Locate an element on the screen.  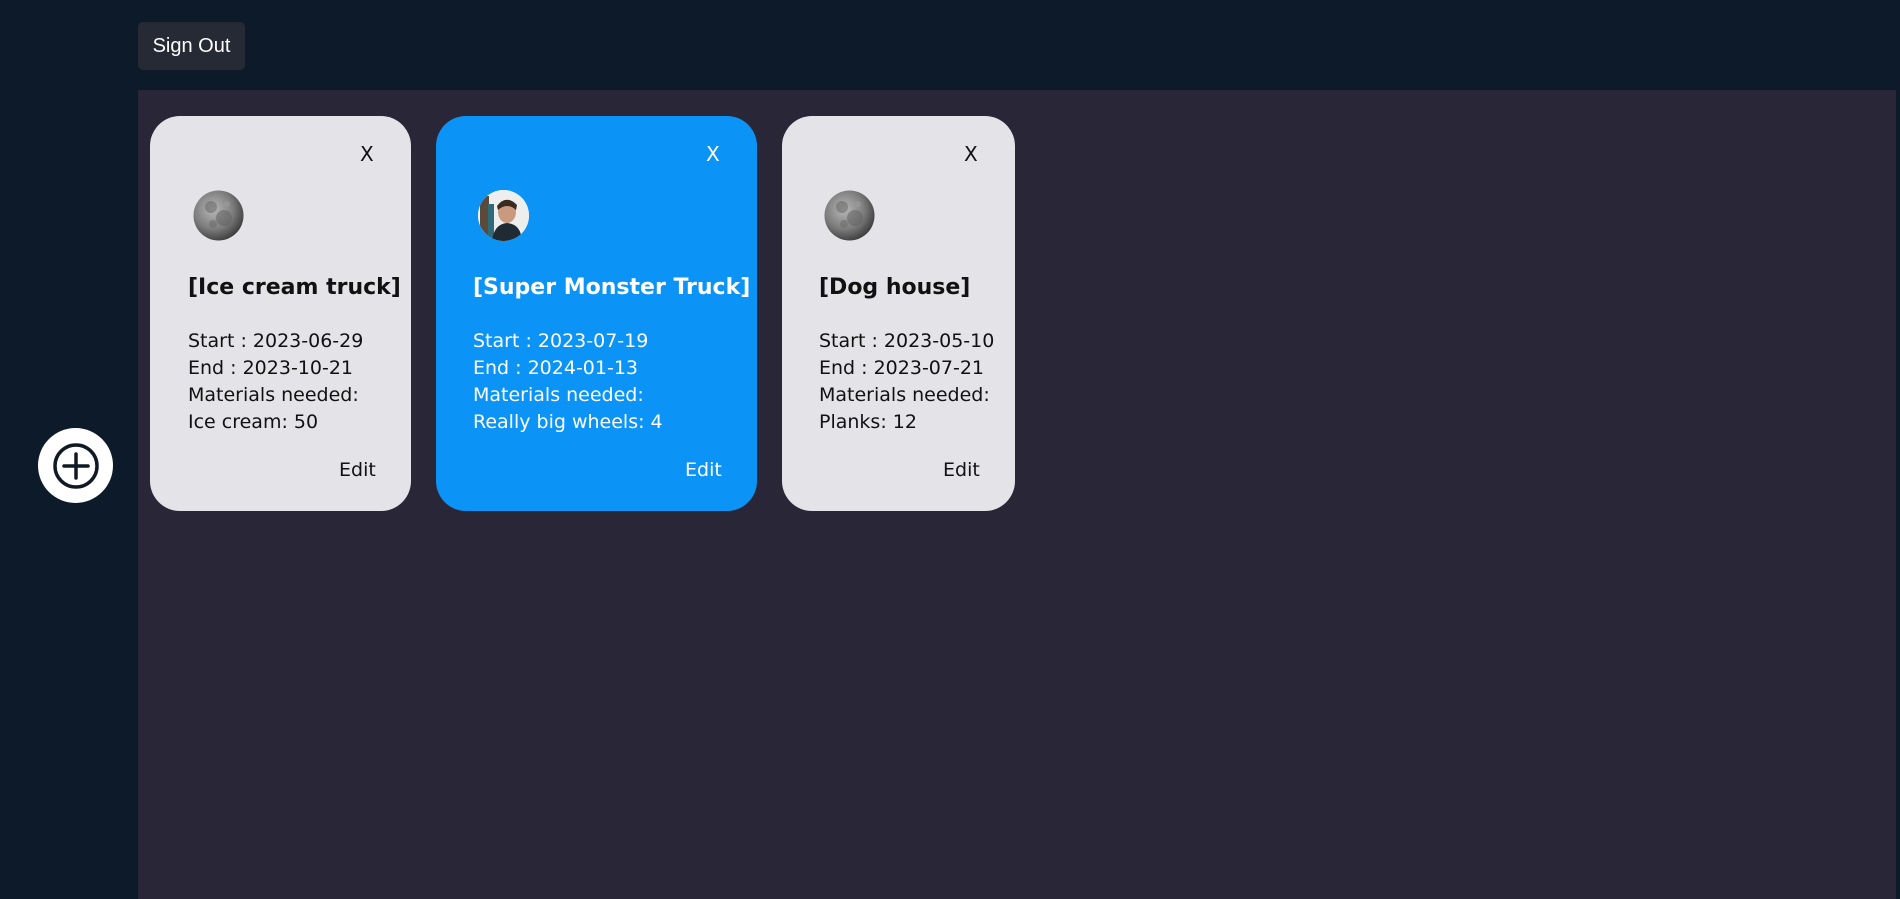
material-item: Ice cream: 50 is located at coordinates (253, 422).